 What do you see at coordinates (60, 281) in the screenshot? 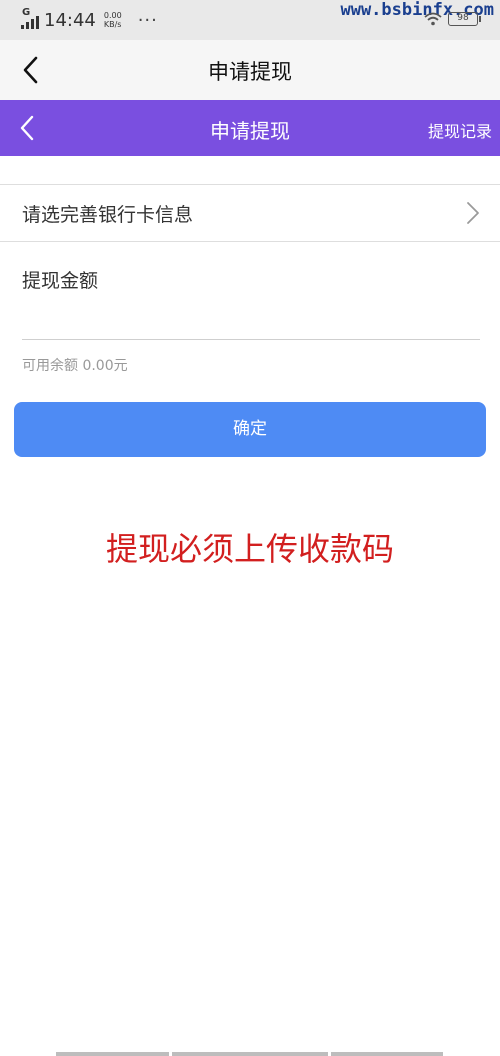
I see `amount-label: 提现金额` at bounding box center [60, 281].